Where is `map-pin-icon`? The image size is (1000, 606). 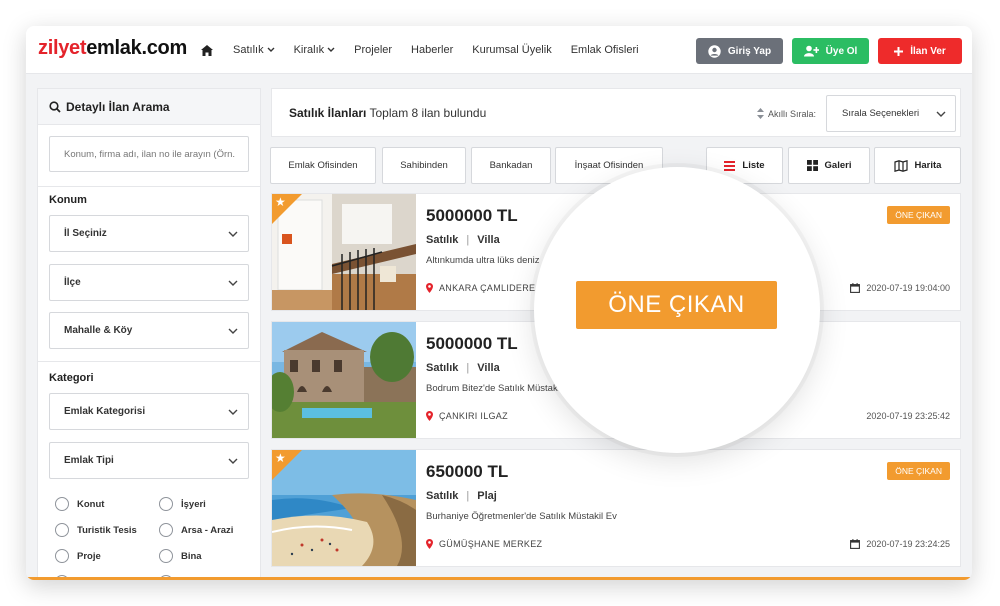
map-pin-icon is located at coordinates (429, 288).